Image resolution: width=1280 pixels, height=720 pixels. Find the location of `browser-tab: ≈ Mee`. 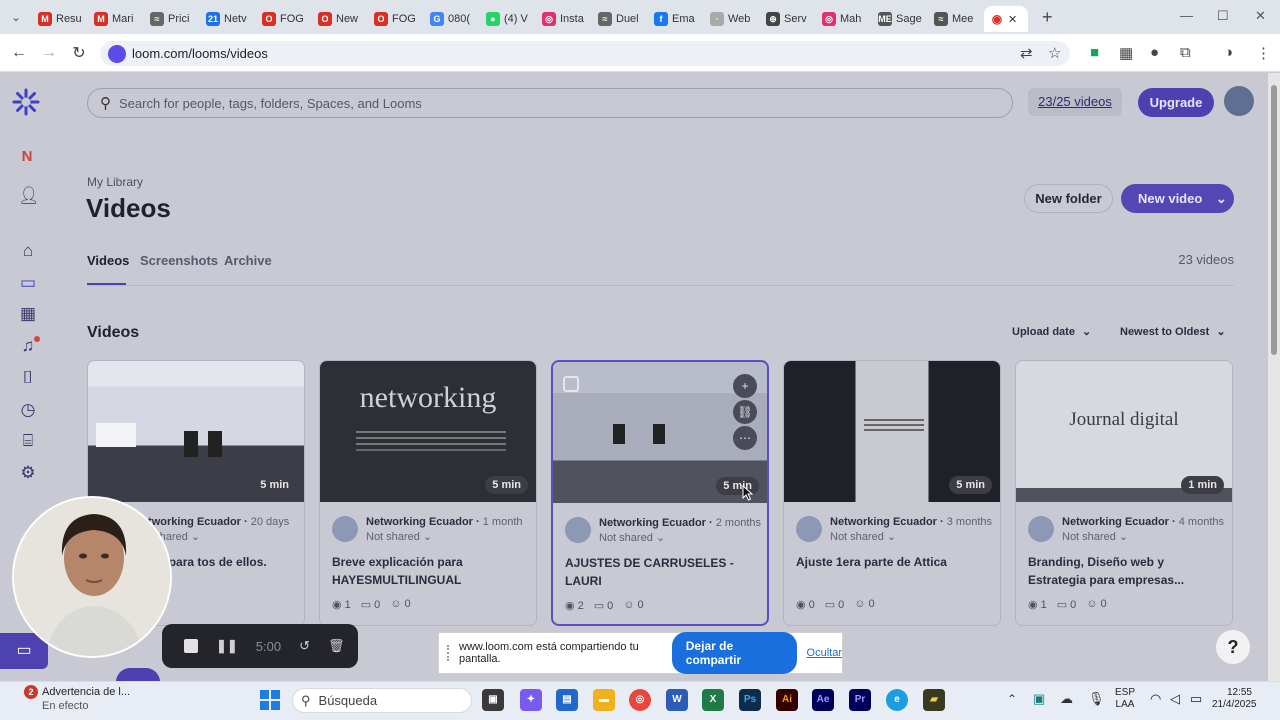

browser-tab: ≈ Mee is located at coordinates (956, 19).